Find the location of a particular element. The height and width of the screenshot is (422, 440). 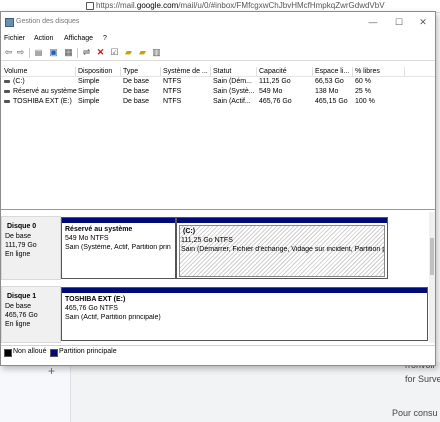

column-type: Type is located at coordinates (130, 71).